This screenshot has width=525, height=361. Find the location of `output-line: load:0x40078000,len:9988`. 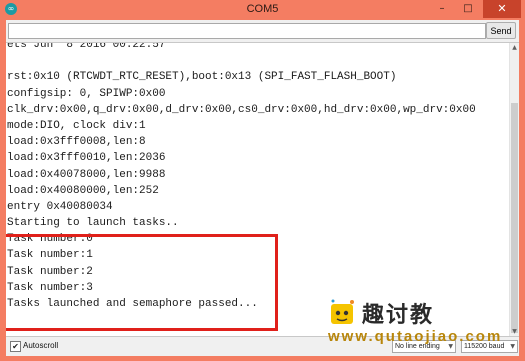

output-line: load:0x40078000,len:9988 is located at coordinates (86, 174).